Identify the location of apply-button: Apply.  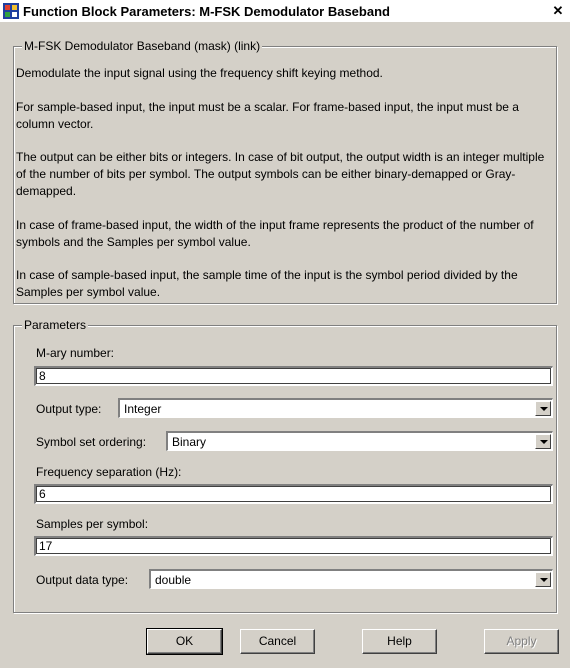
(521, 641).